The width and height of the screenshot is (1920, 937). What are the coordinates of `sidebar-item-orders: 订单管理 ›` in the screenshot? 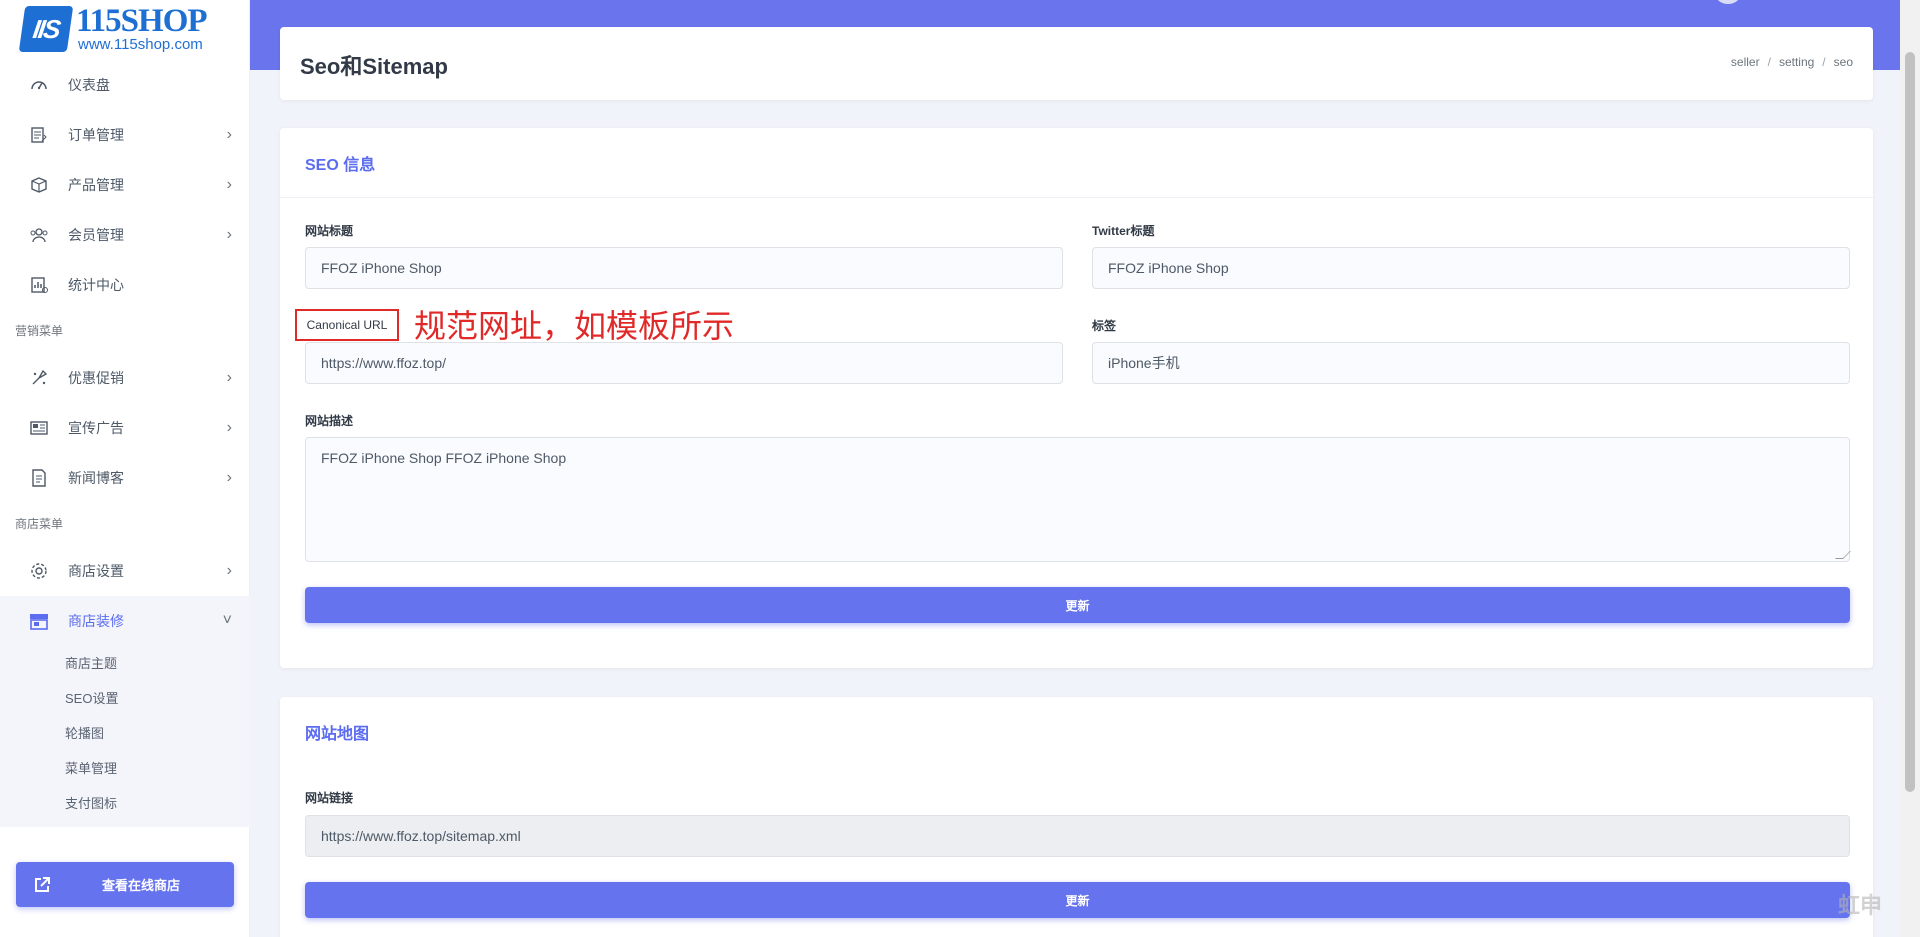 It's located at (125, 135).